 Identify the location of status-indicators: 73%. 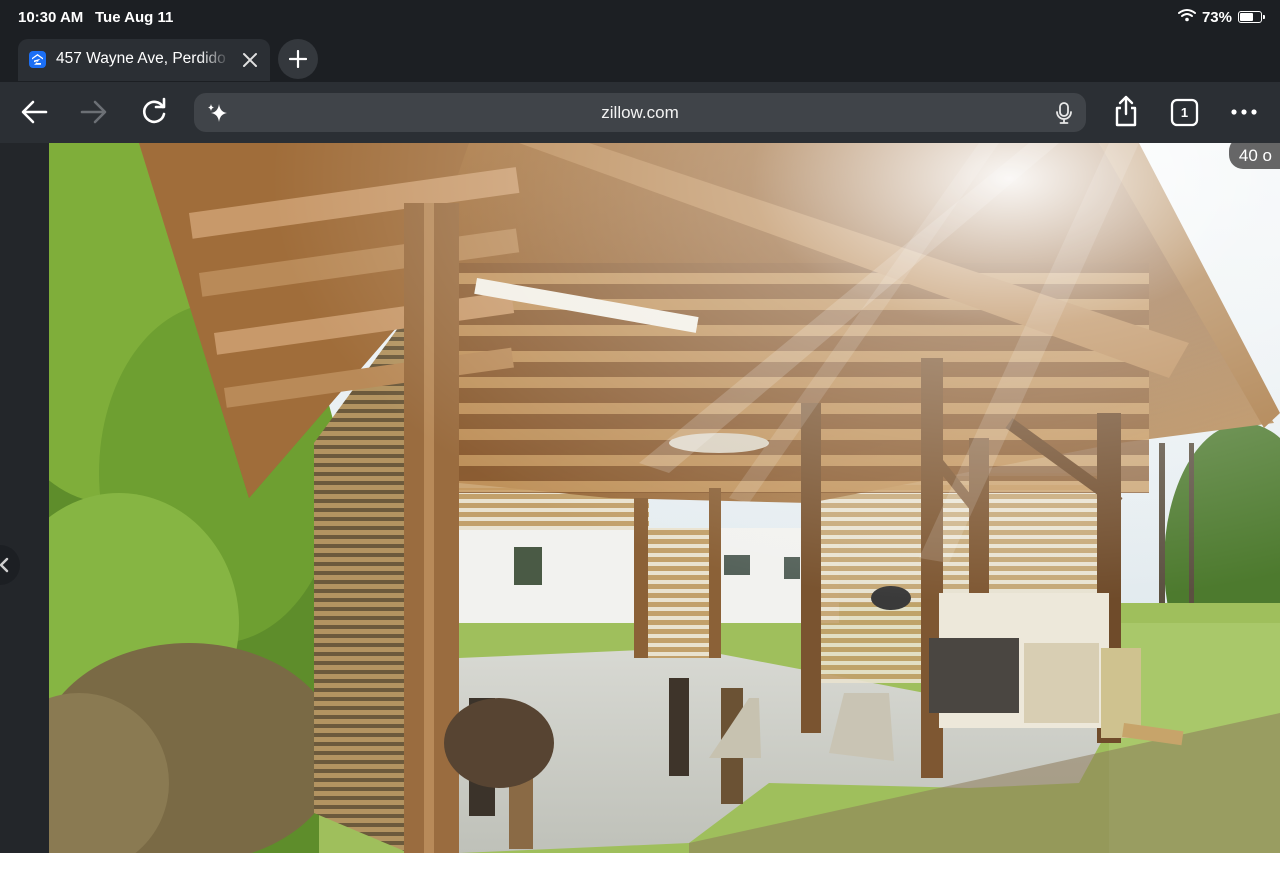
(1221, 17).